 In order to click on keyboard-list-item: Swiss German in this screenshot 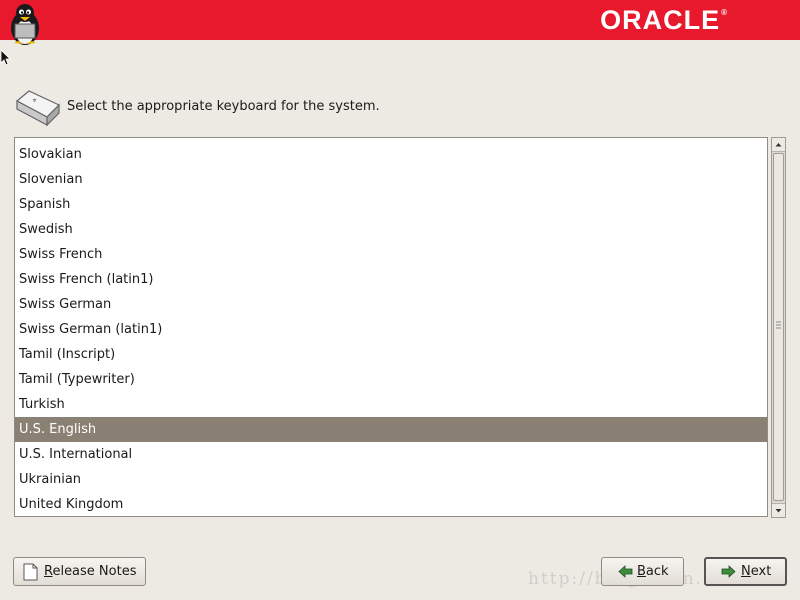, I will do `click(391, 304)`.